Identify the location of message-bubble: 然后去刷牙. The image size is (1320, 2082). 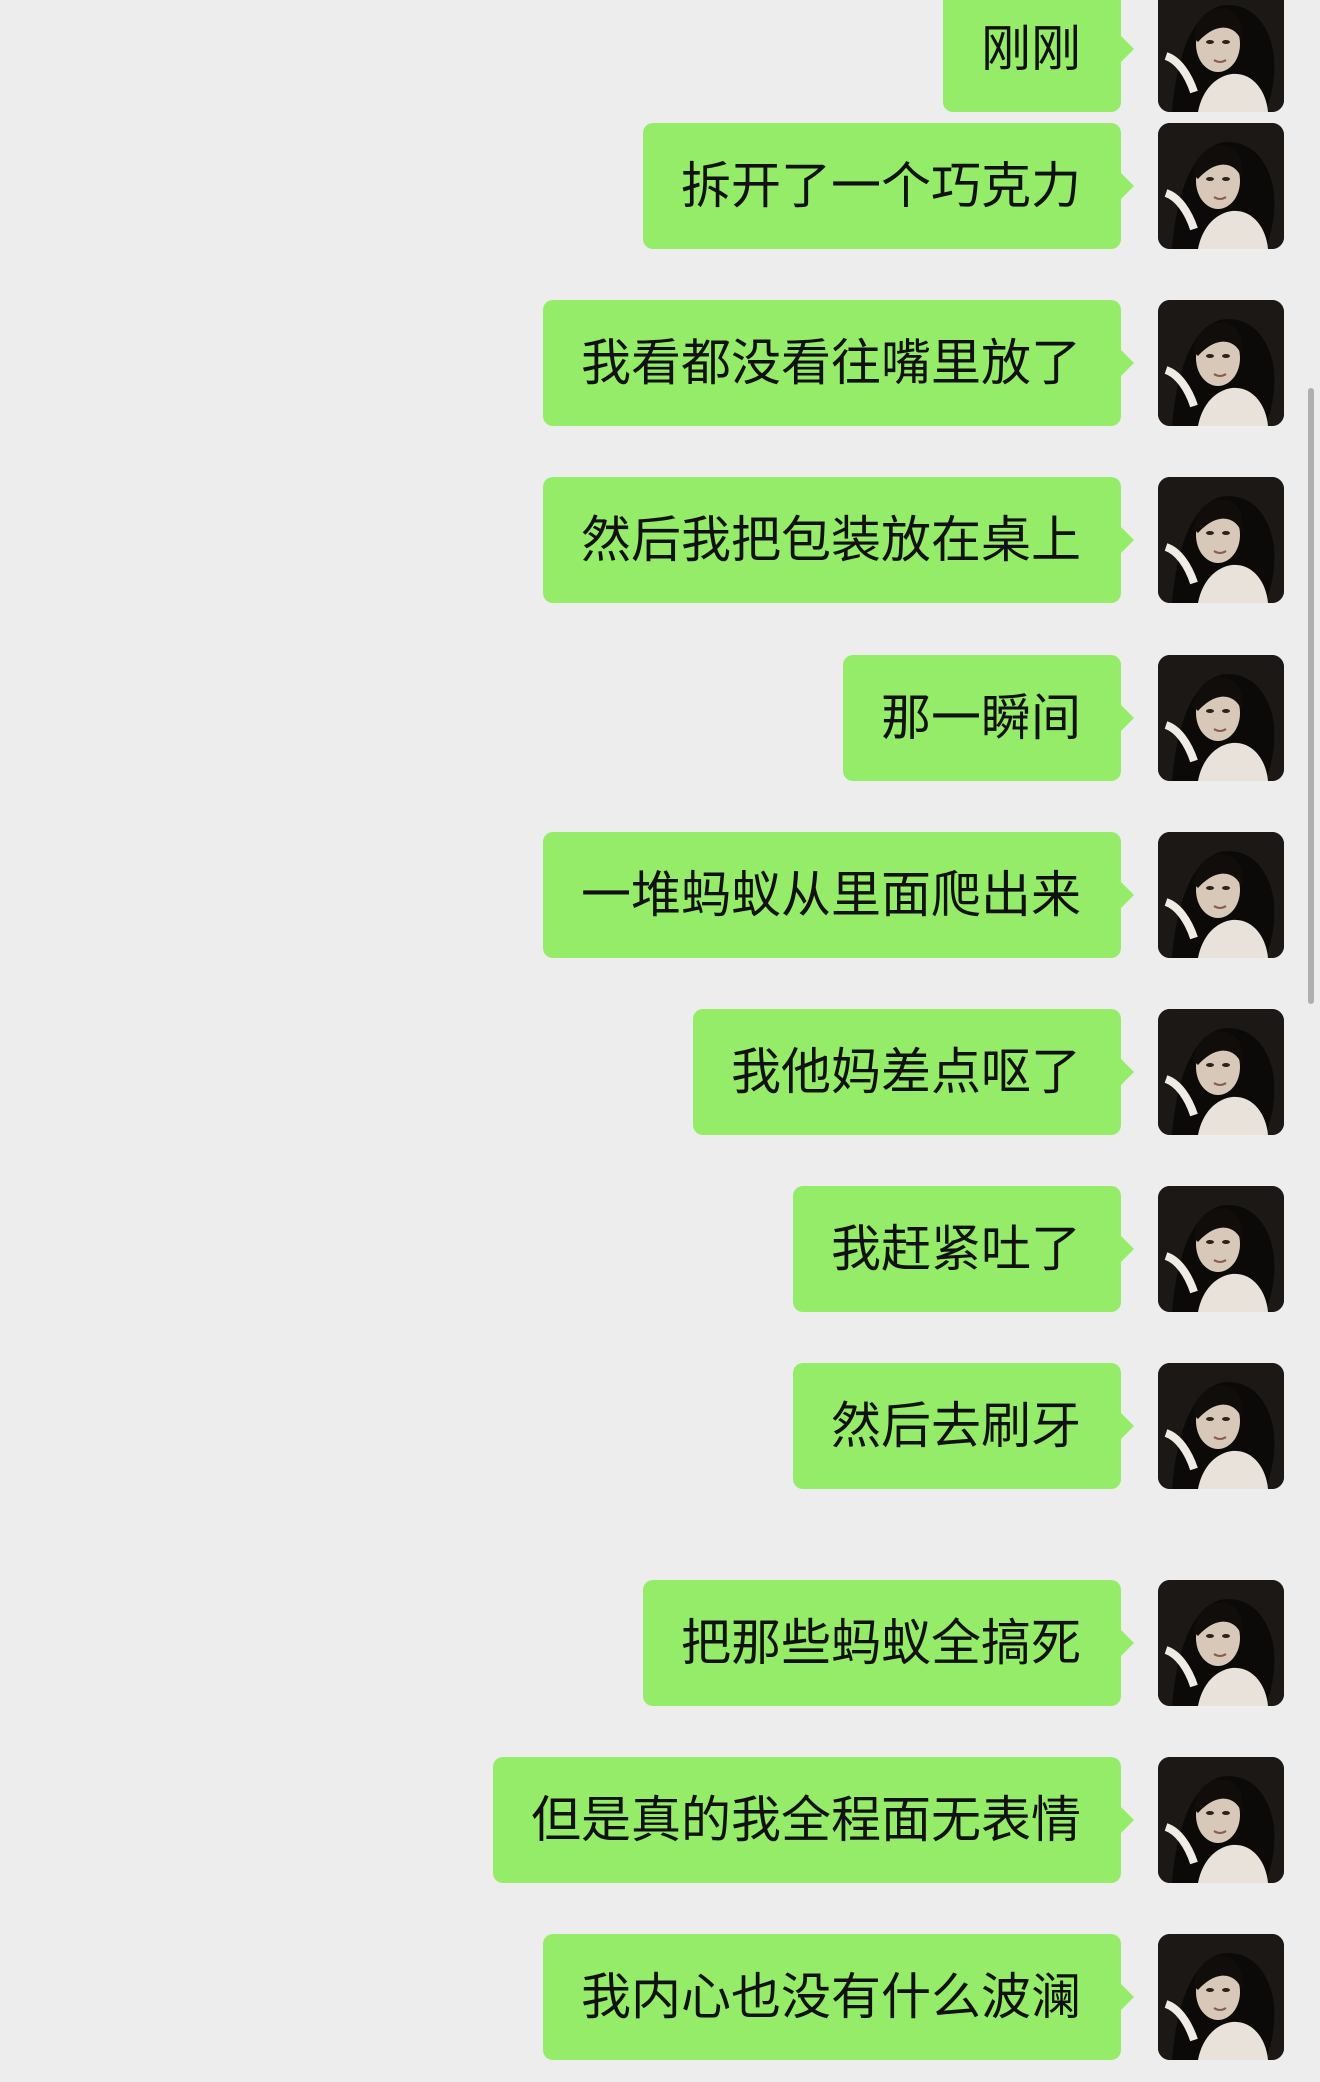
(963, 1426).